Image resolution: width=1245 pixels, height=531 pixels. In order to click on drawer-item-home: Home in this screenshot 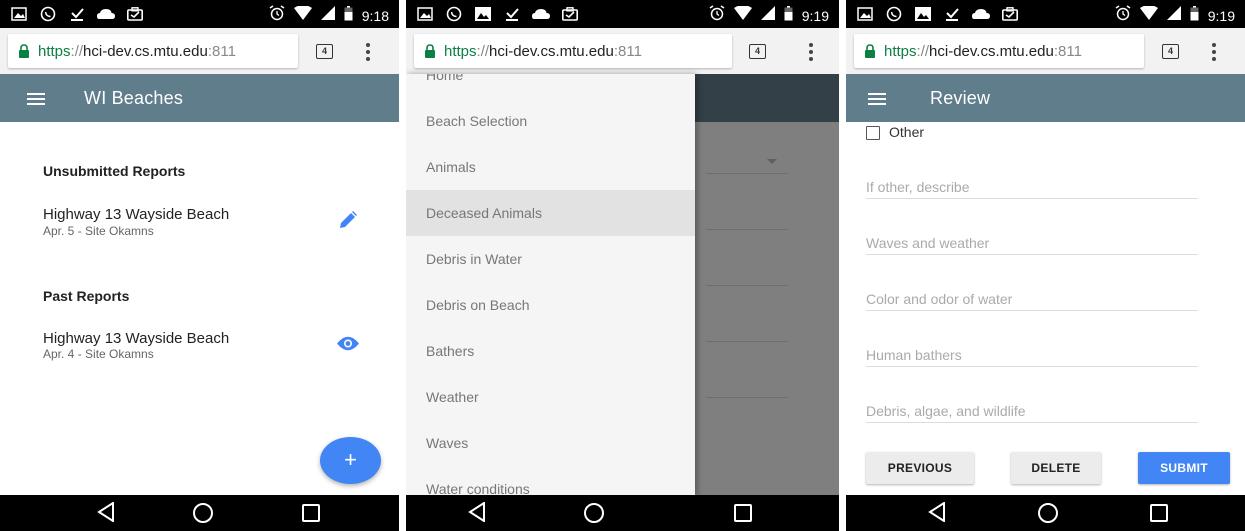, I will do `click(550, 86)`.